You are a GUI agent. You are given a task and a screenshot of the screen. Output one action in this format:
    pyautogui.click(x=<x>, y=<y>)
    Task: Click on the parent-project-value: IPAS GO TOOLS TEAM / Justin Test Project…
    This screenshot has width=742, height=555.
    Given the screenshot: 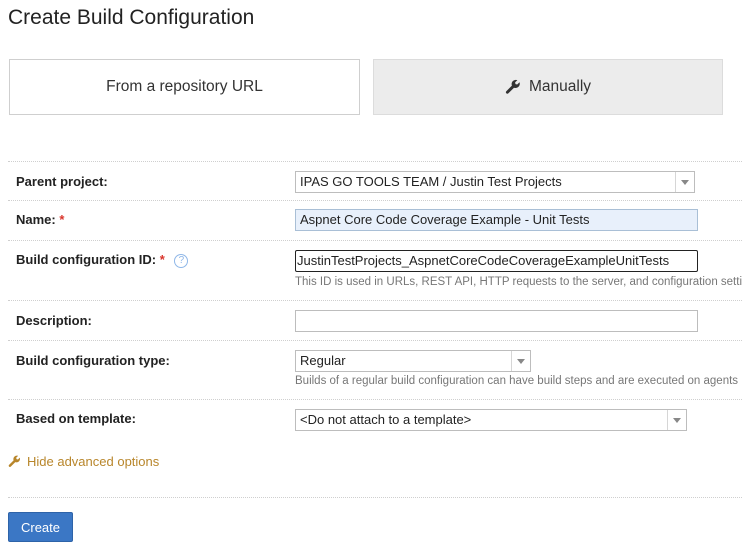 What is the action you would take?
    pyautogui.click(x=431, y=181)
    